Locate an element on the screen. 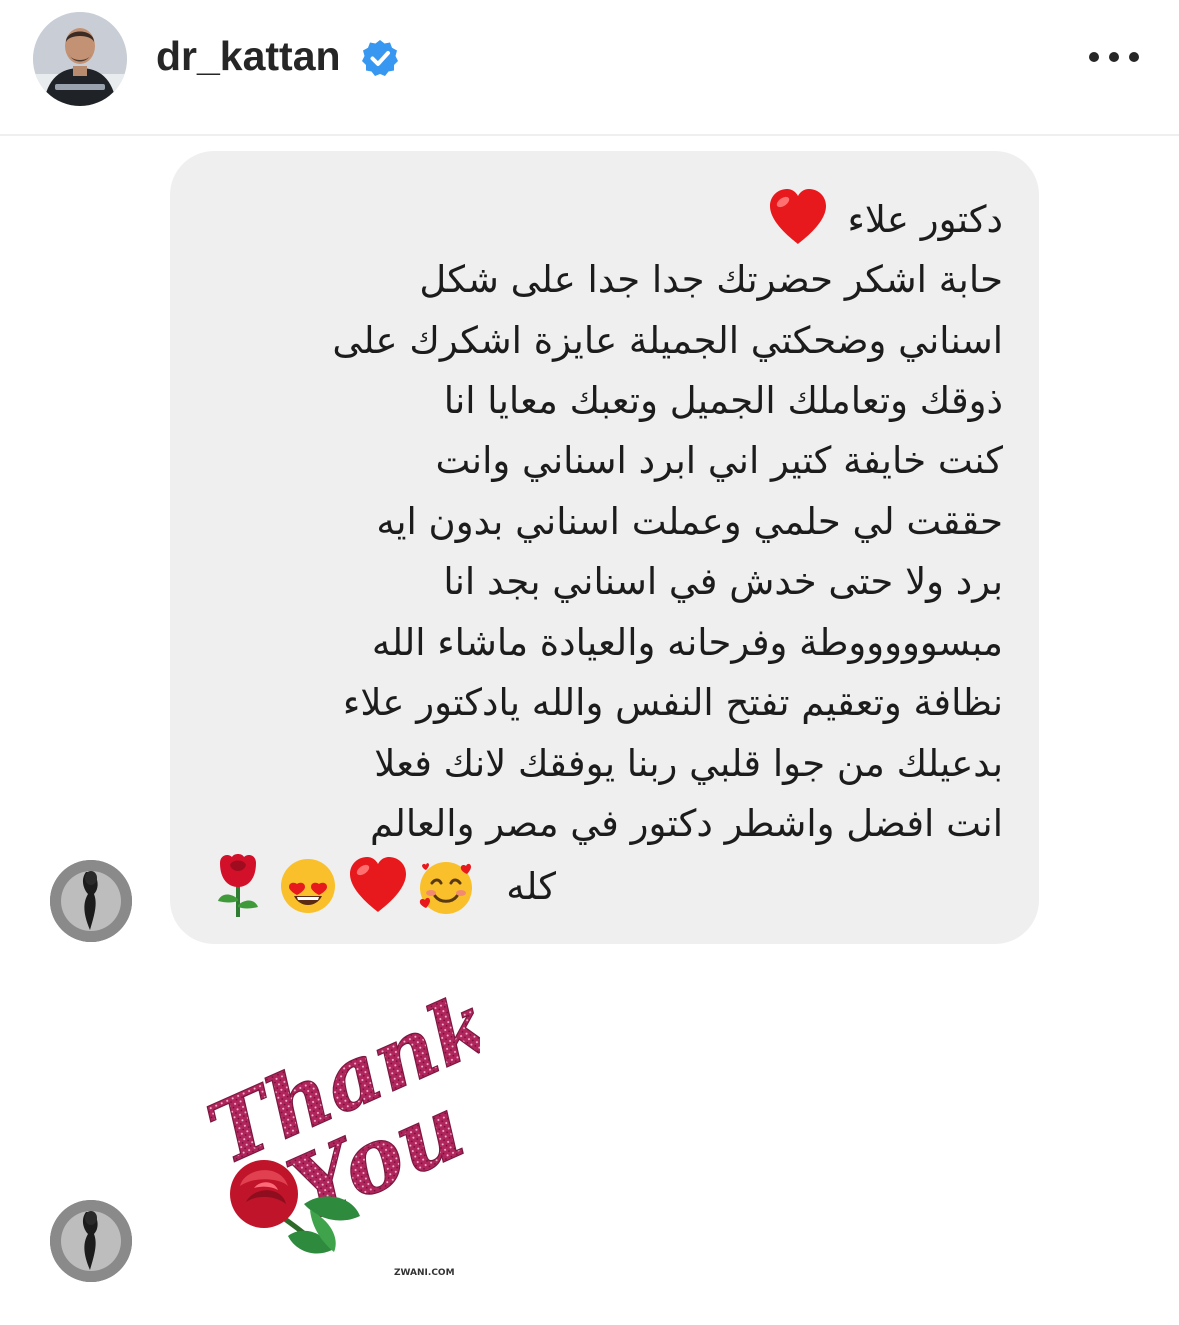  profile-photo-icon is located at coordinates (80, 59).